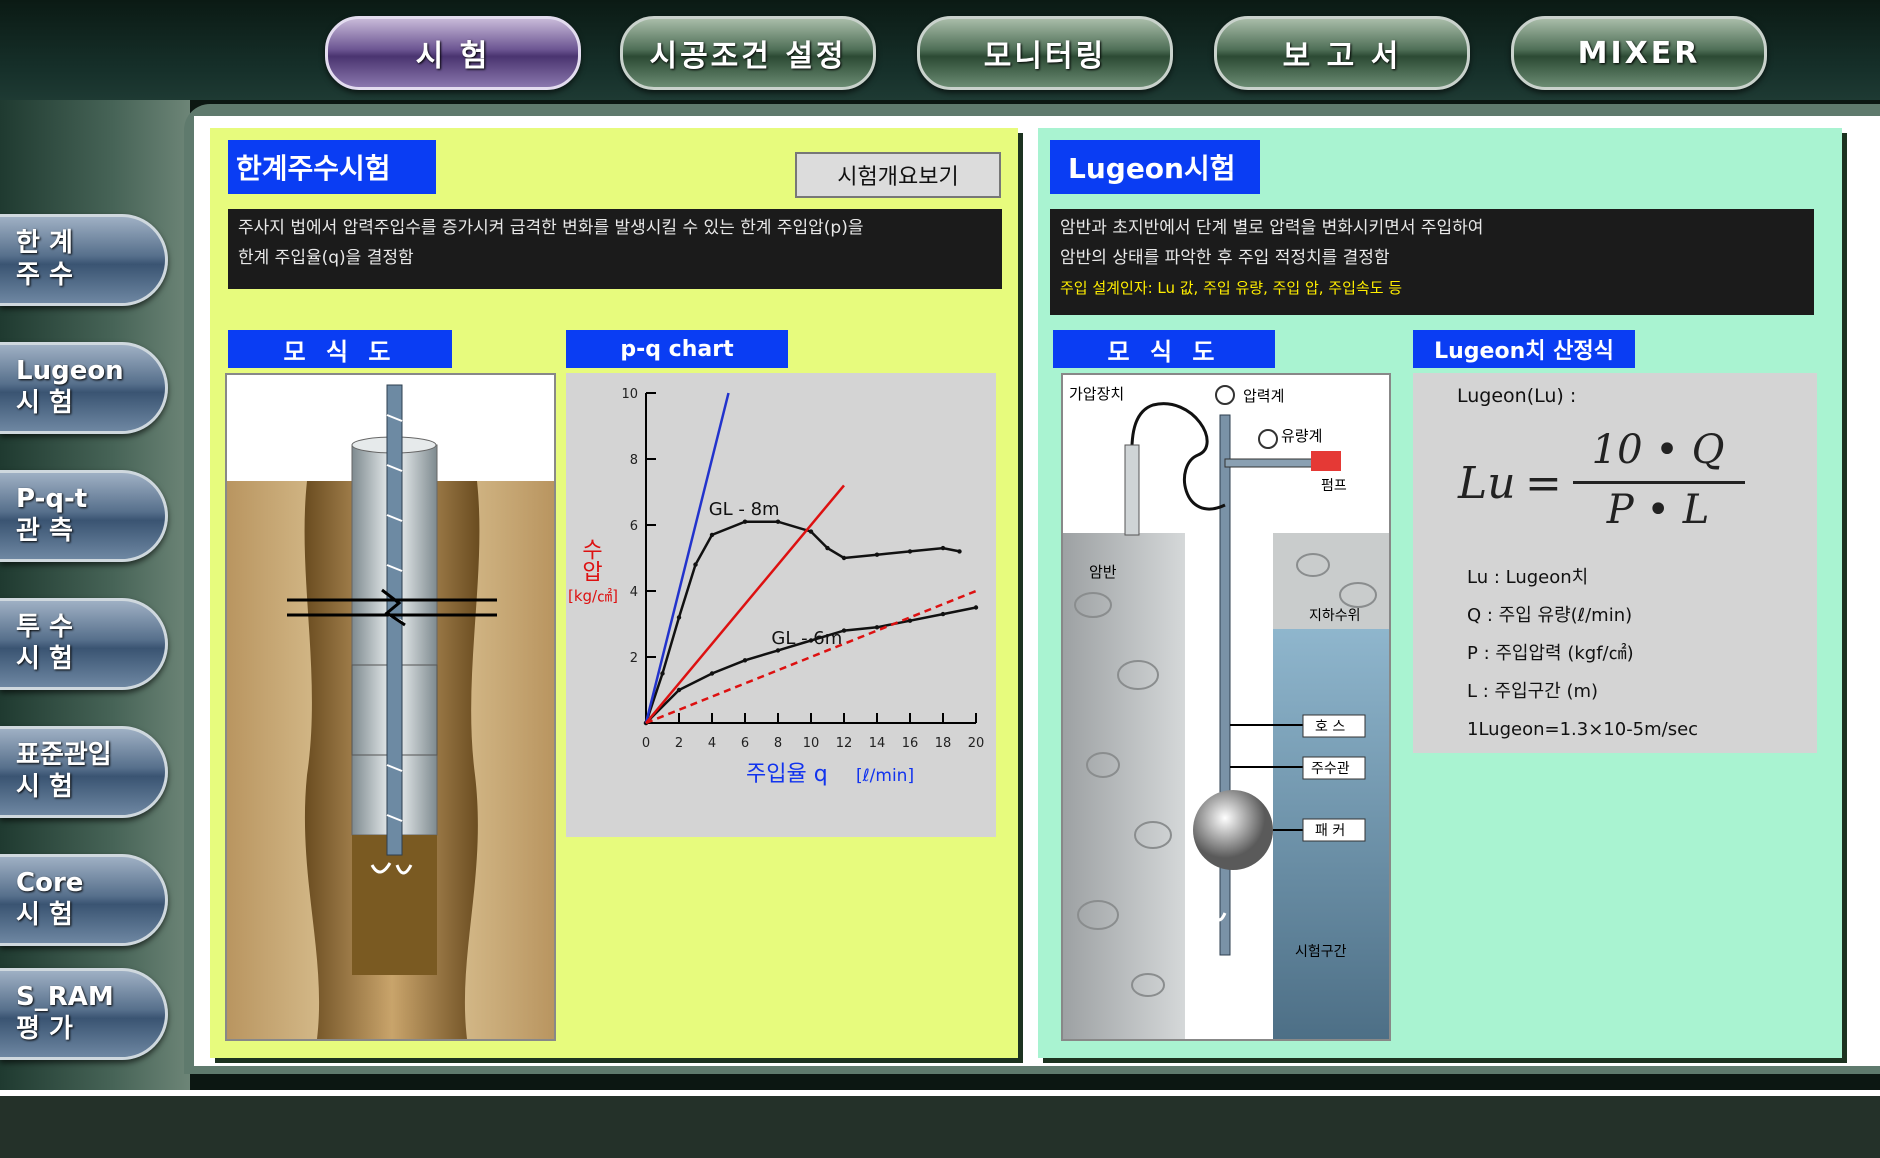 The image size is (1880, 1158). What do you see at coordinates (390, 707) in the screenshot?
I see `borehole-schematic` at bounding box center [390, 707].